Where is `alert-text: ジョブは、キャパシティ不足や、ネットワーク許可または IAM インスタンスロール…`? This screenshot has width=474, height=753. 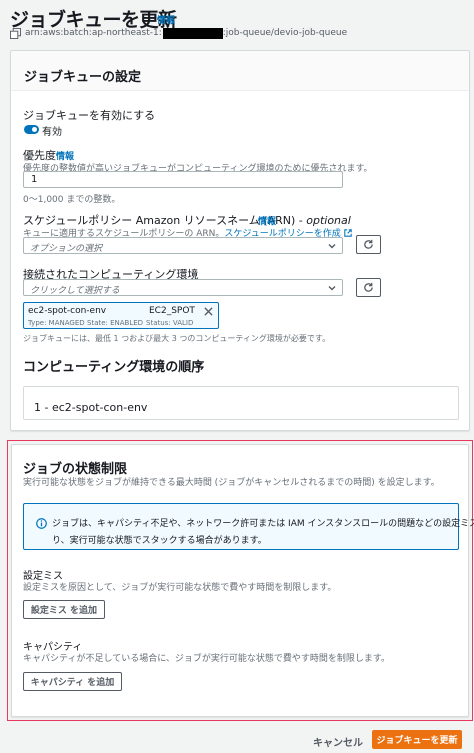 alert-text: ジョブは、キャパシティ不足や、ネットワーク許可または IAM インスタンスロール… is located at coordinates (263, 533).